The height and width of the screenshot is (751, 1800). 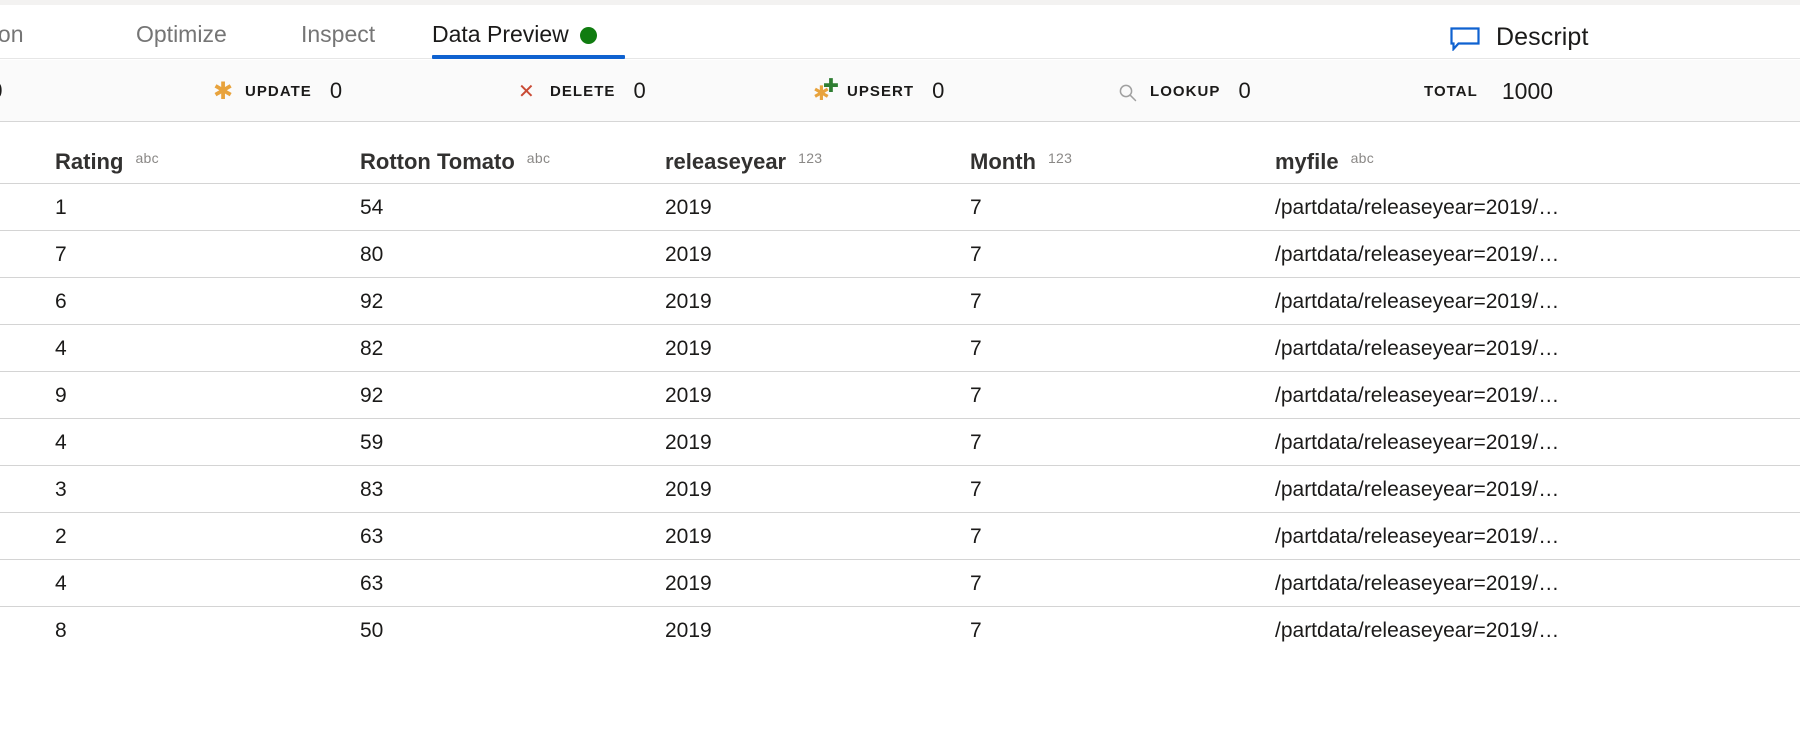 I want to click on stat-lookup: LOOKUP 0, so click(x=1184, y=91).